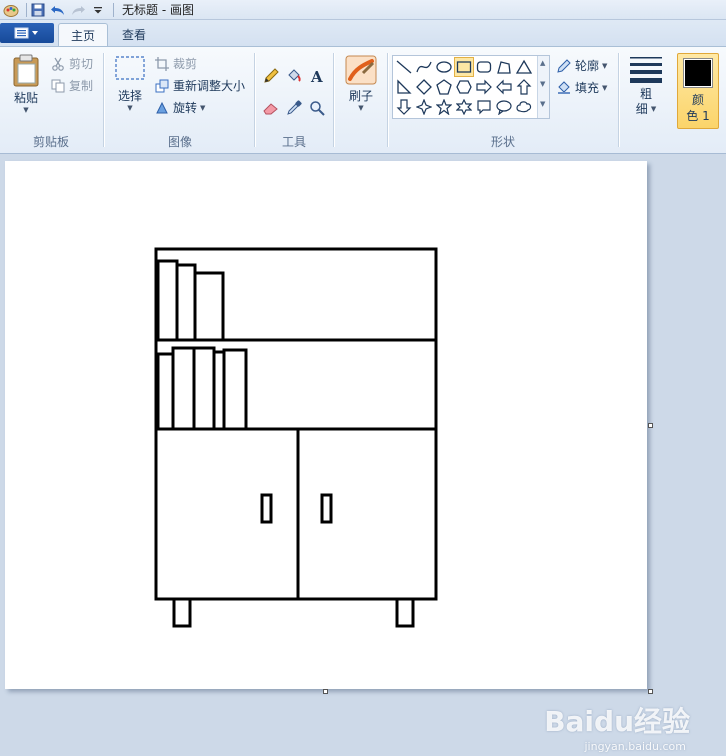  Describe the element at coordinates (182, 612) in the screenshot. I see `left-leg` at that location.